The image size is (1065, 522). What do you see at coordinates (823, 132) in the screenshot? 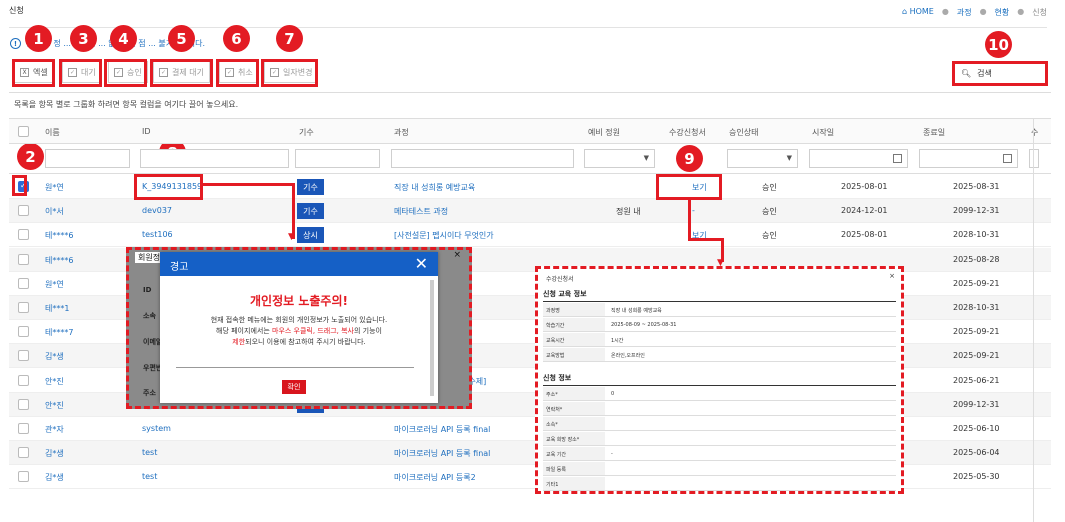
I see `col-start: 시작일` at bounding box center [823, 132].